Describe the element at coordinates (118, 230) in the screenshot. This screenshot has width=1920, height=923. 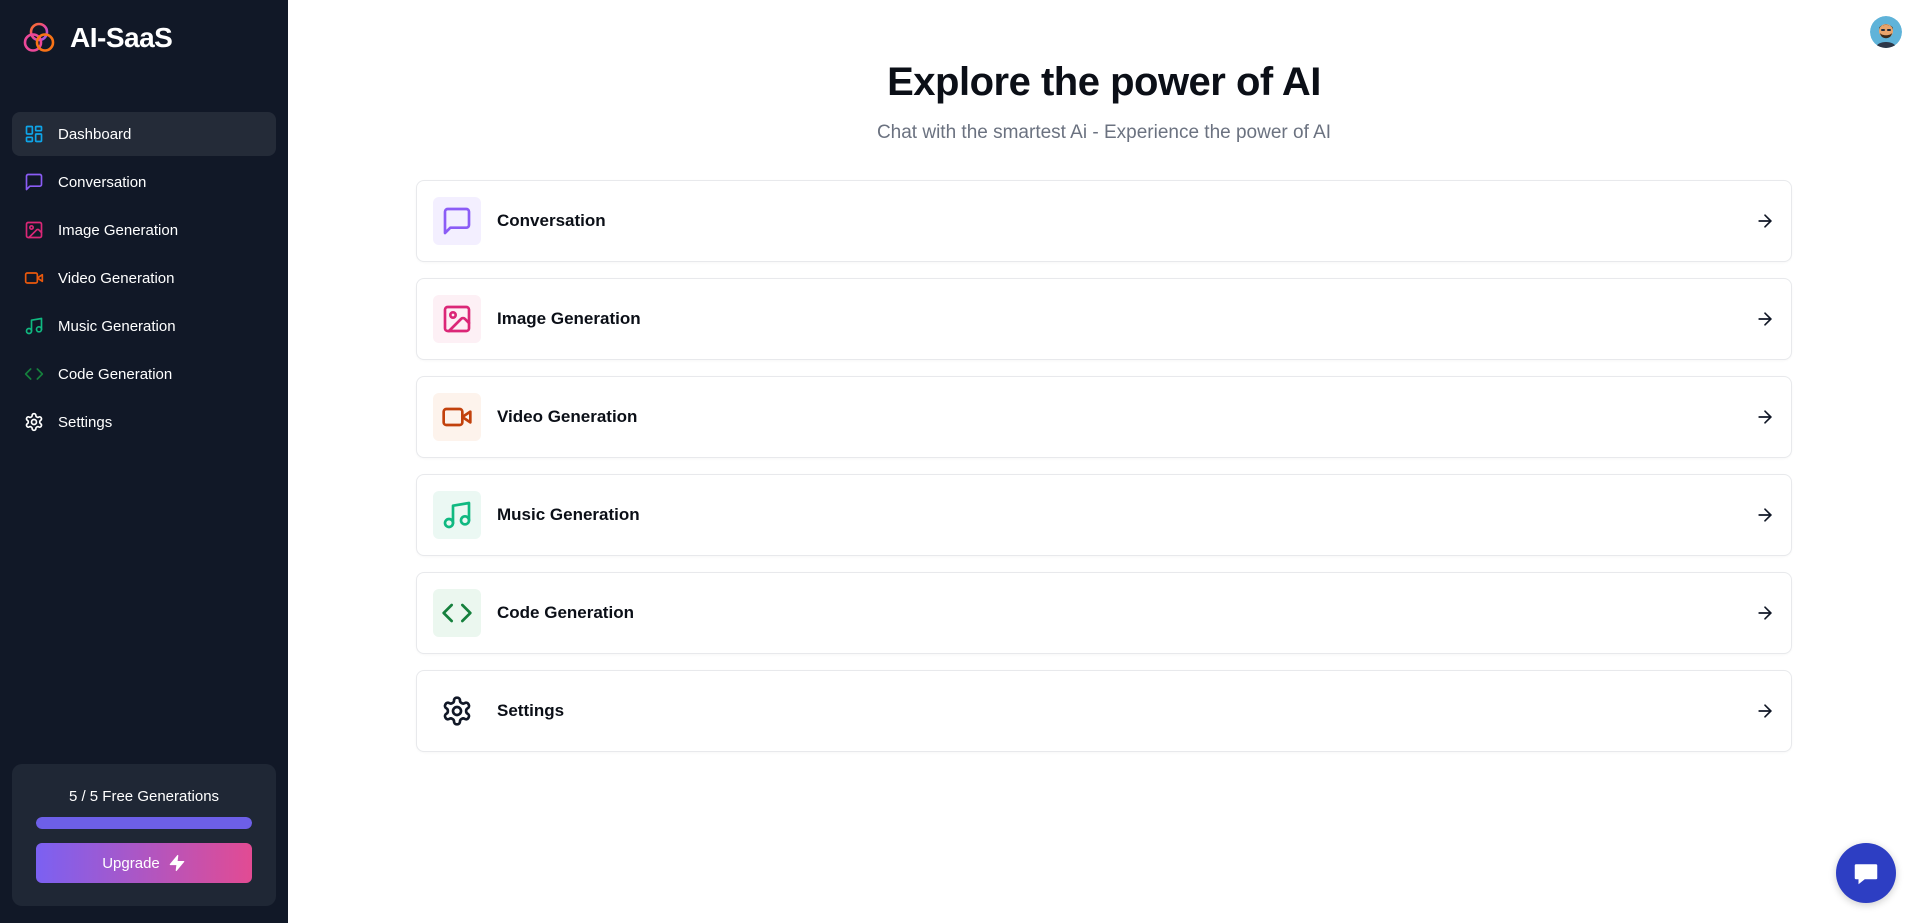
I see `sidebar-item-label: Image Generation` at that location.